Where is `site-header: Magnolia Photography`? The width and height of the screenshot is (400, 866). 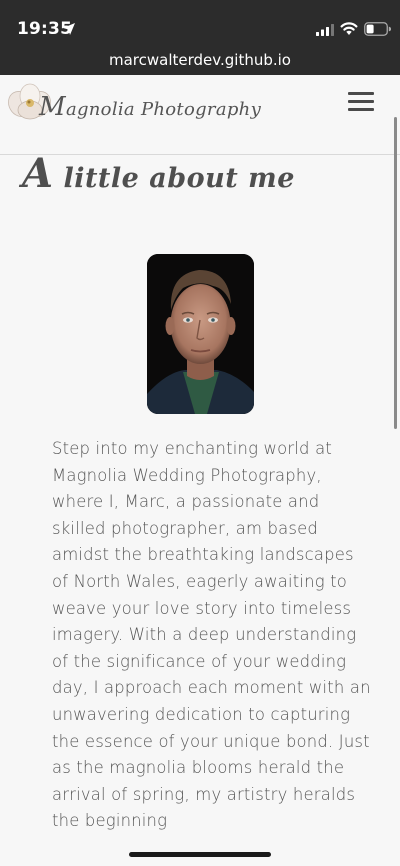
site-header: Magnolia Photography is located at coordinates (200, 115).